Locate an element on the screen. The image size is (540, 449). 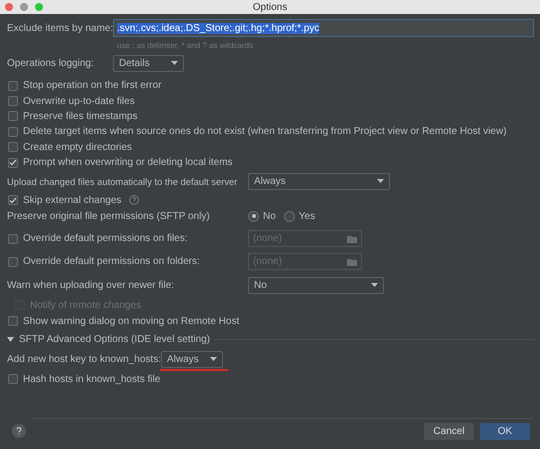
expand-icon is located at coordinates (10, 339).